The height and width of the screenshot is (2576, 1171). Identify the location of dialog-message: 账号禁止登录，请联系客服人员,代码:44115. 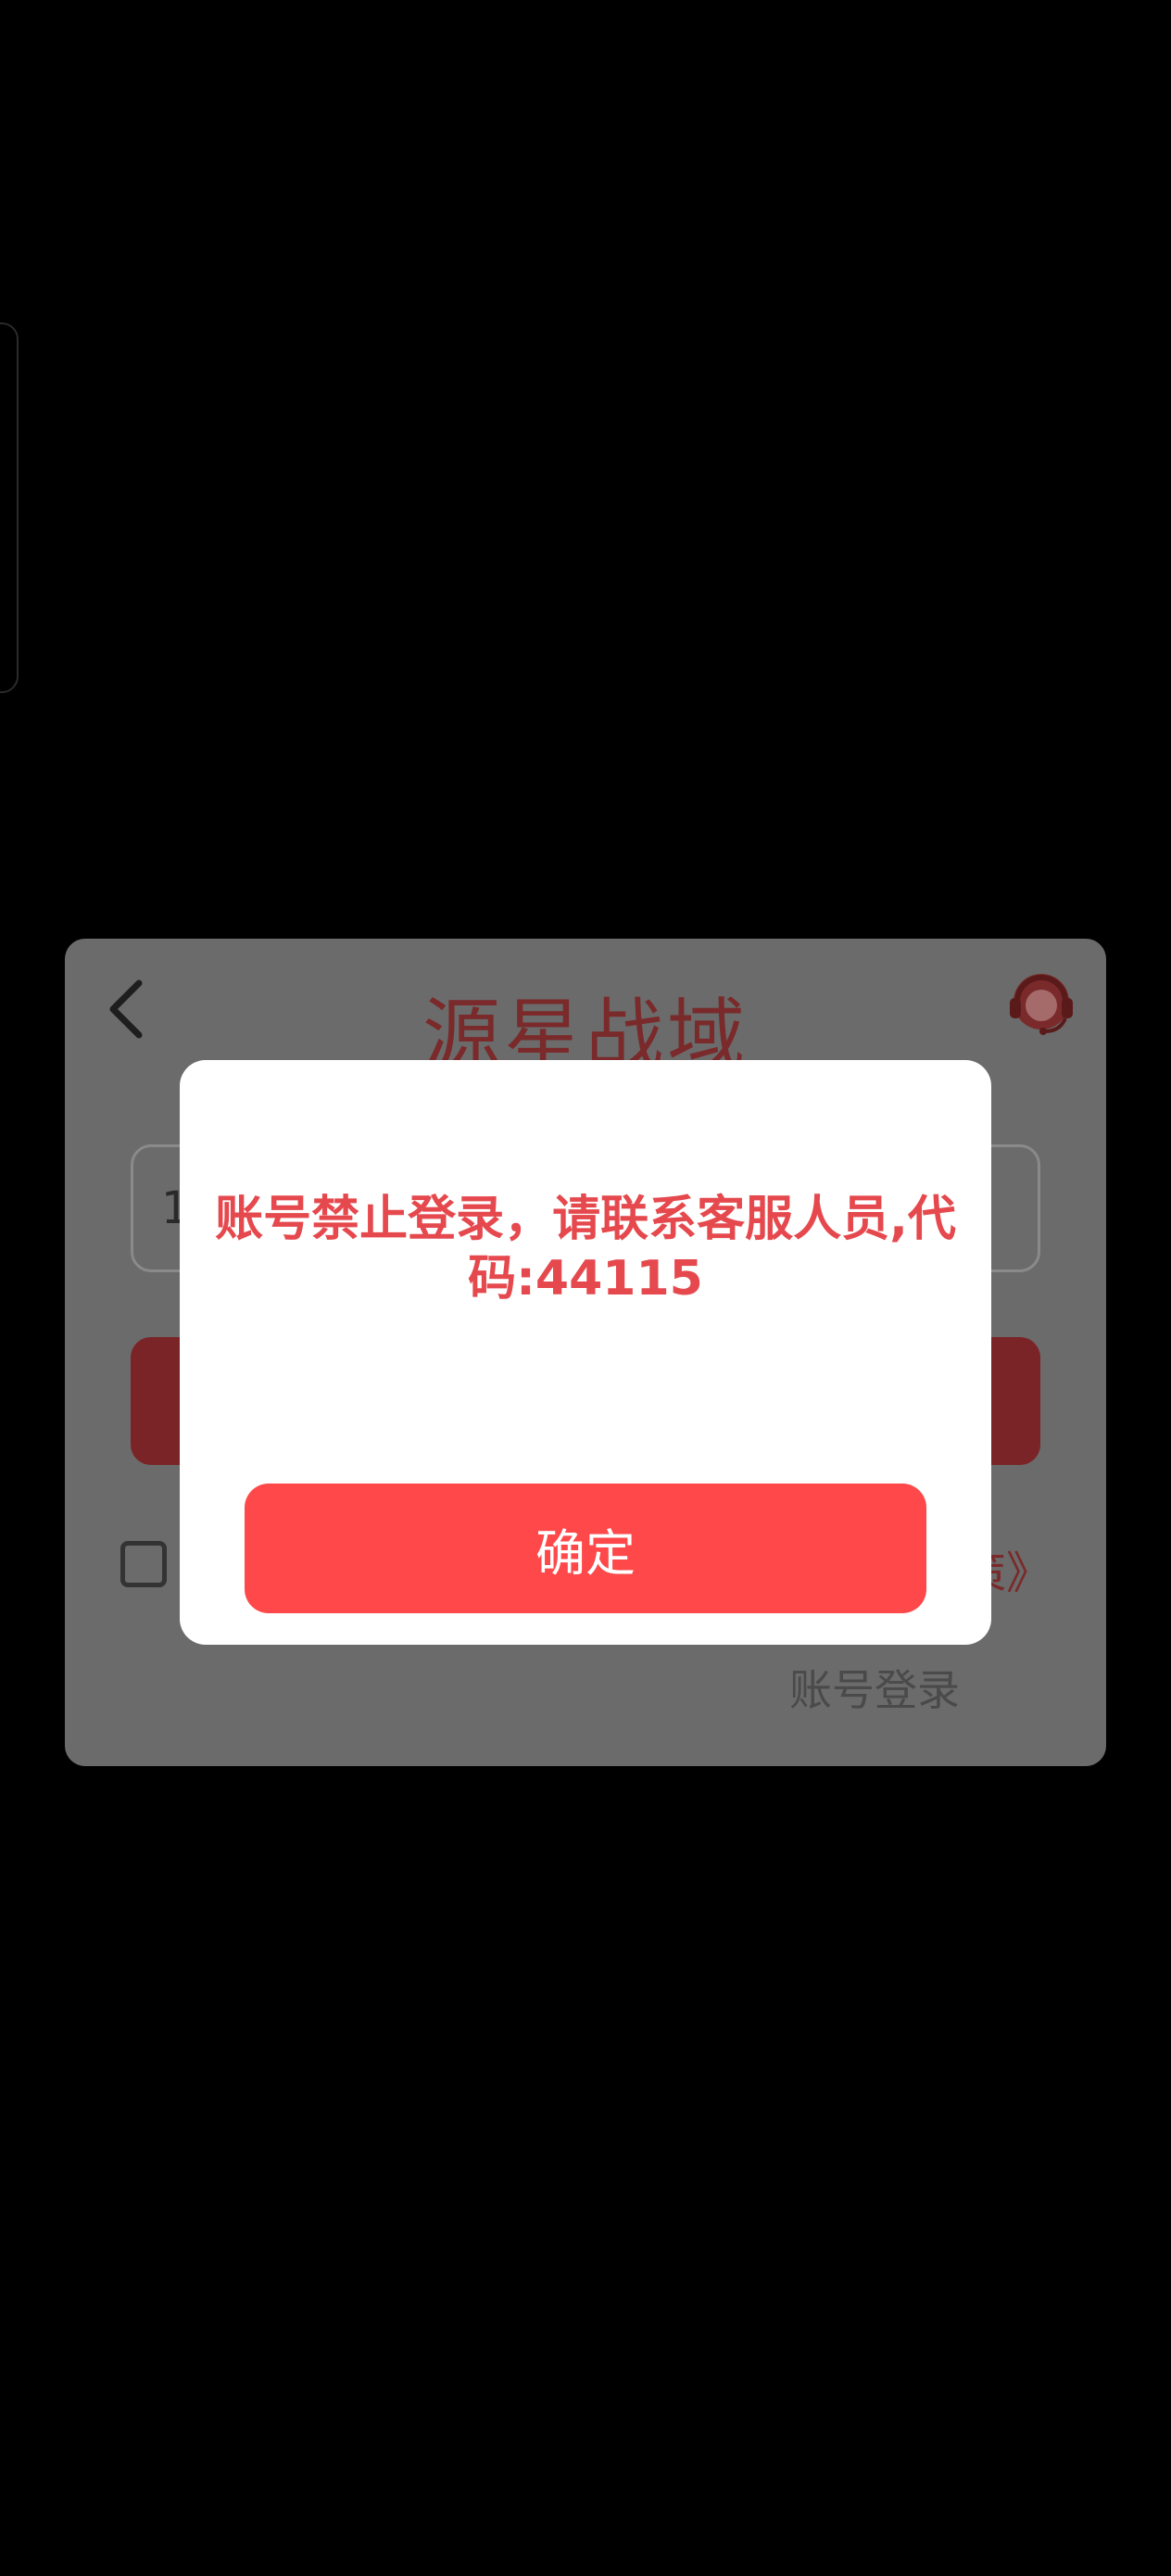
(585, 1249).